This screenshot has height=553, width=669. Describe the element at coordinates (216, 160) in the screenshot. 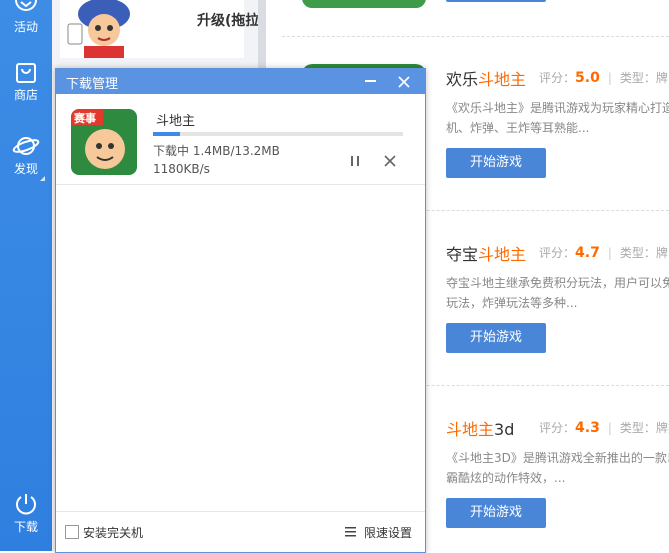

I see `download-status: 下载中 1.4MB/13.2MB 1180KB/s` at that location.